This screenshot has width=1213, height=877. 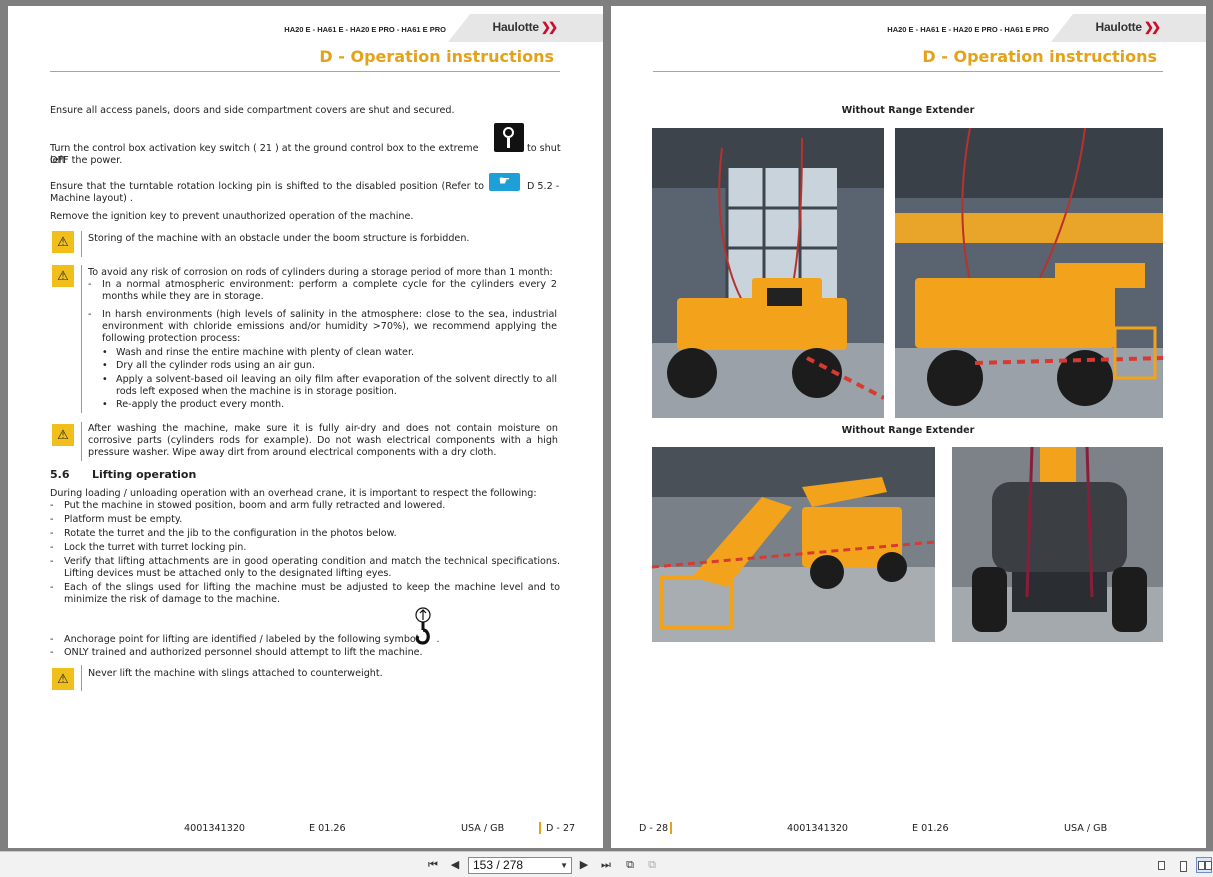 I want to click on reference-hand-icon: ☛, so click(x=504, y=182).